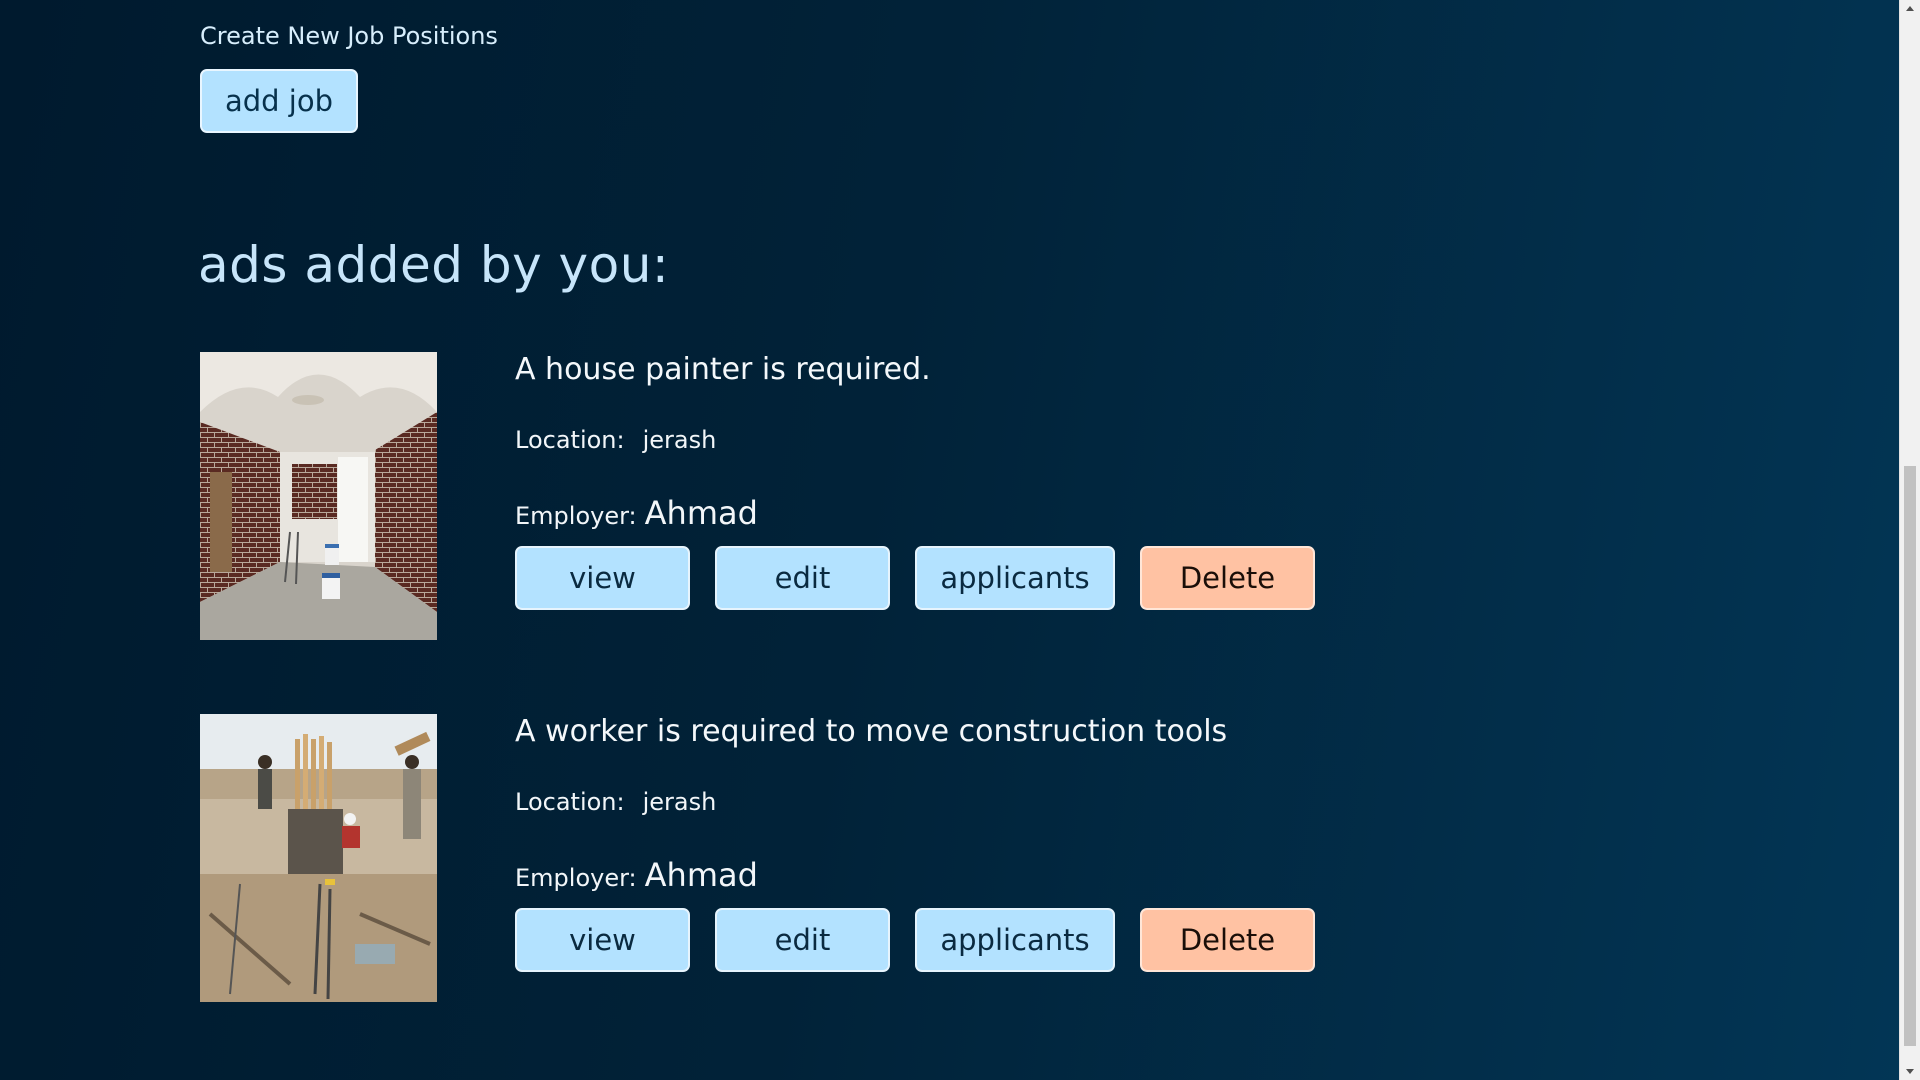  I want to click on ad-image-construction-site, so click(318, 858).